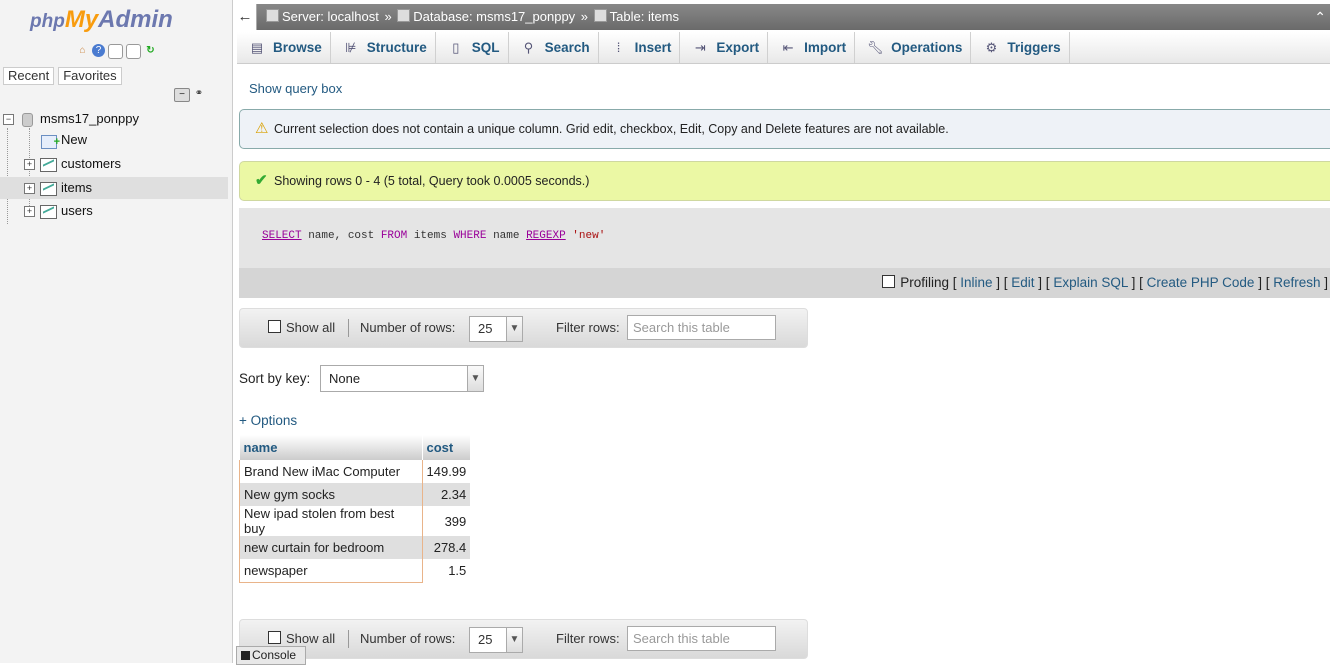 This screenshot has height=665, width=1330. What do you see at coordinates (98, 50) in the screenshot?
I see `help-icon: ?` at bounding box center [98, 50].